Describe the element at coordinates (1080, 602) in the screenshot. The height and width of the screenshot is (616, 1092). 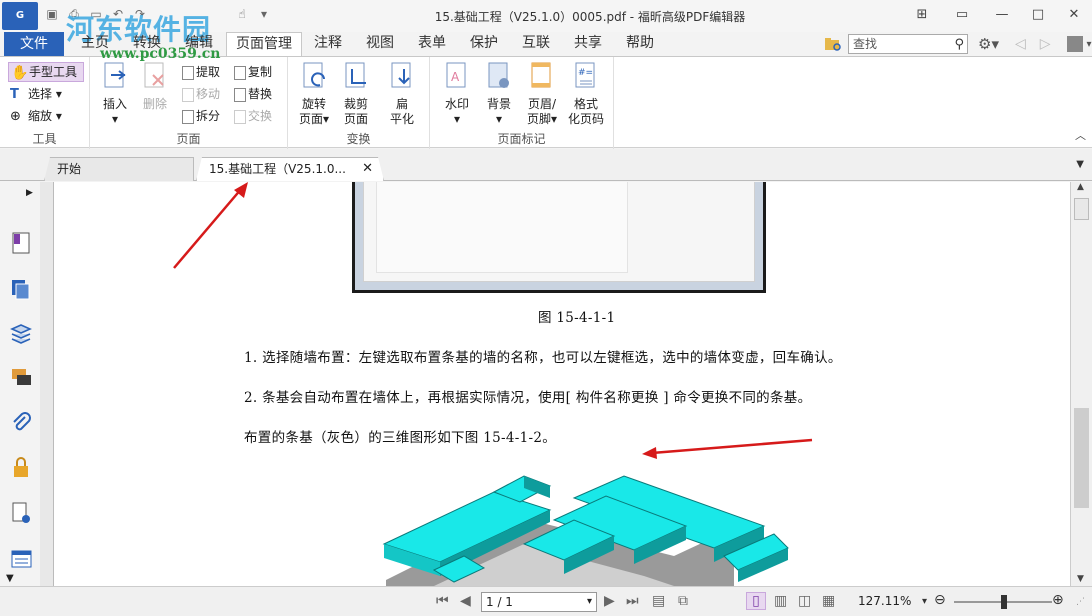
I see `resize-grip-icon: ⋰` at that location.